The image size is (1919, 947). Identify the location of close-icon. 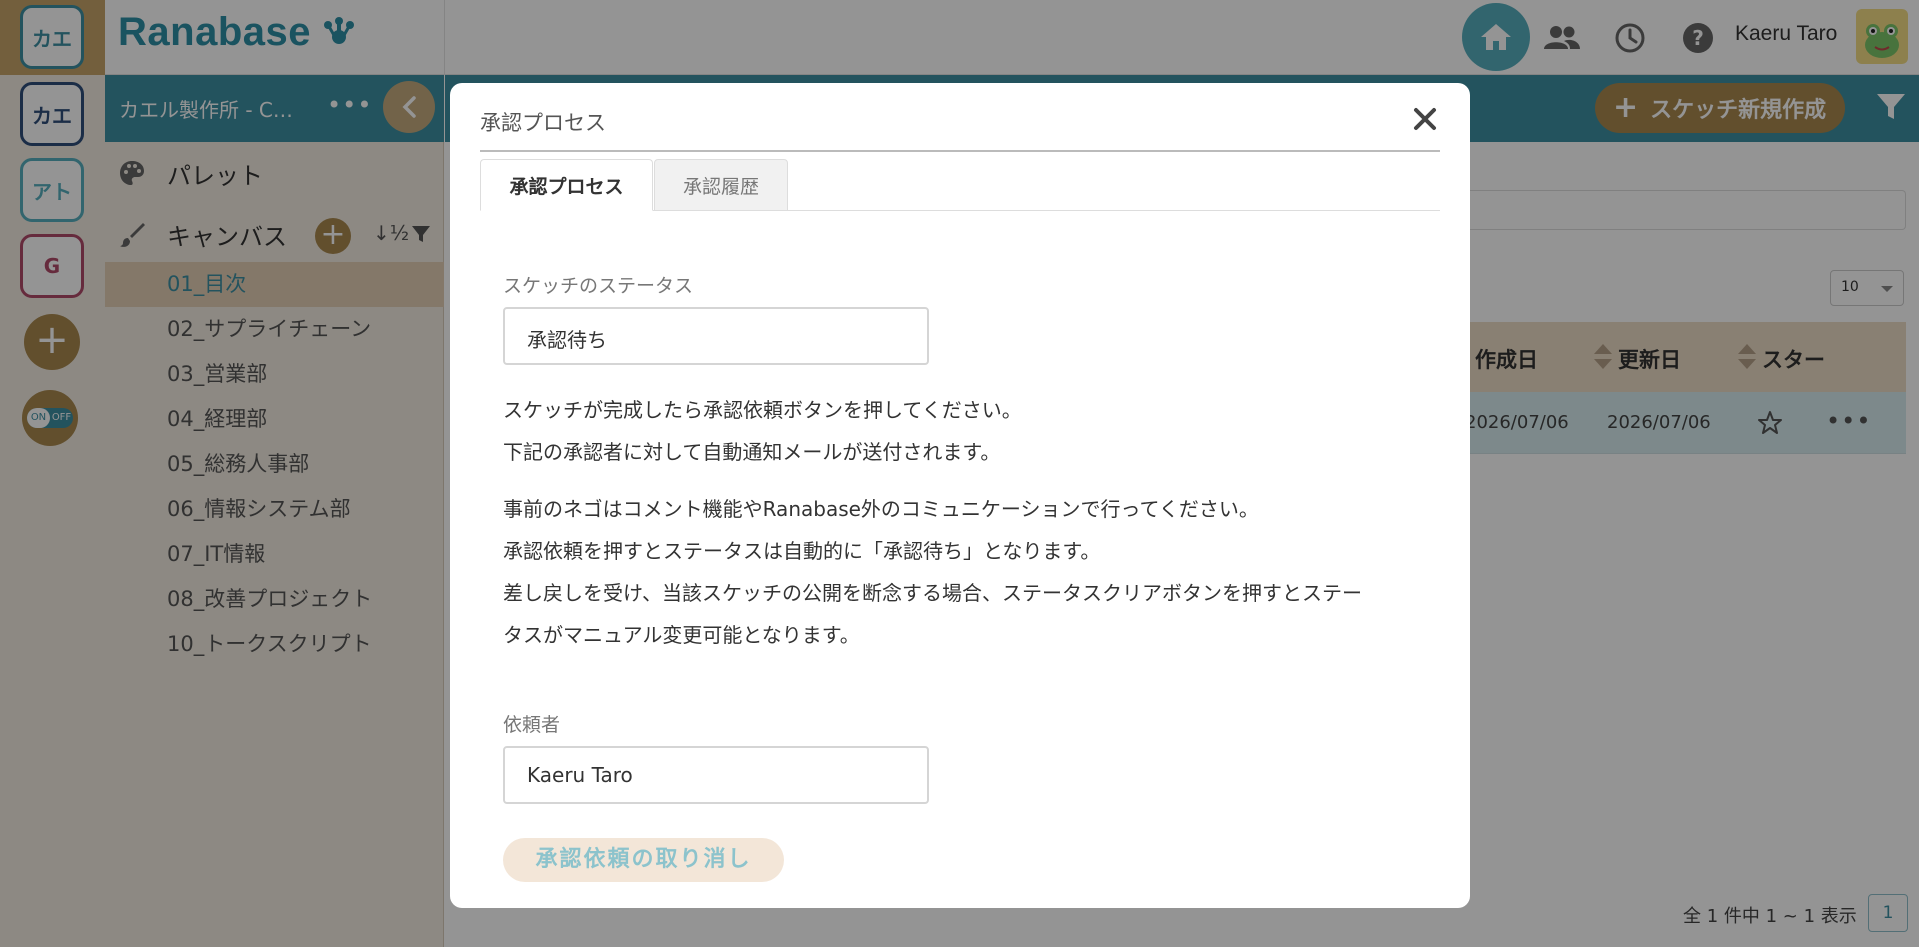
(1425, 119).